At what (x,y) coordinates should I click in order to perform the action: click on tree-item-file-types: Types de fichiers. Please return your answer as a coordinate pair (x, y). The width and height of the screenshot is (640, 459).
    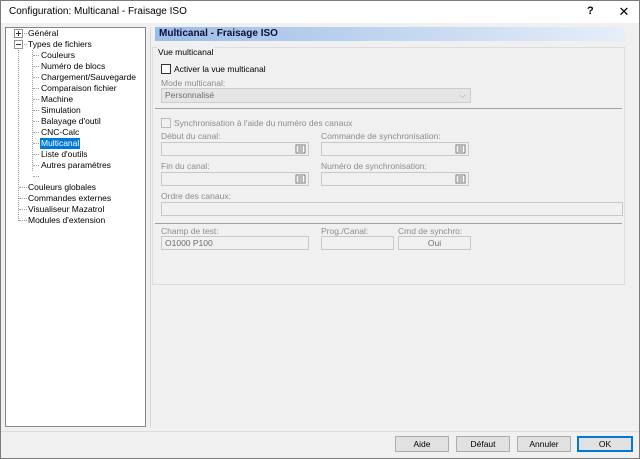
    Looking at the image, I should click on (60, 44).